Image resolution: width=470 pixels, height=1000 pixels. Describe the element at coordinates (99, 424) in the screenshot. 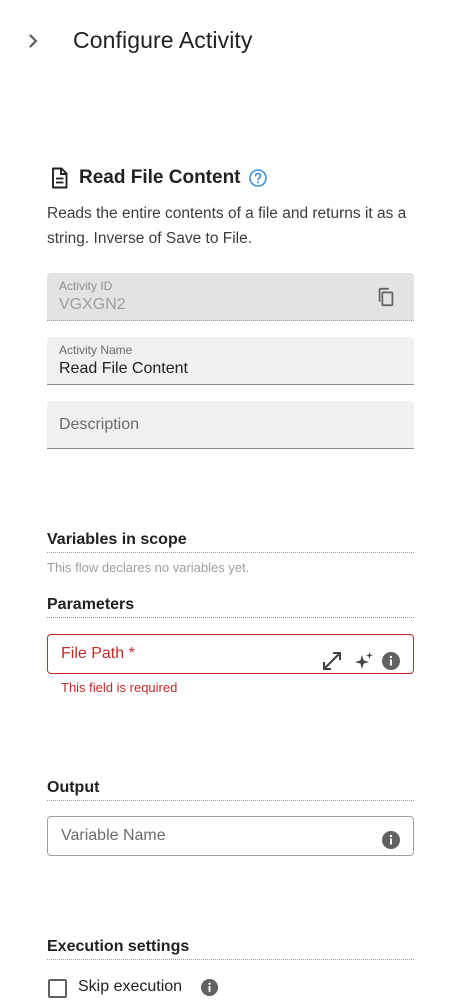

I see `description-placeholder: Description` at that location.